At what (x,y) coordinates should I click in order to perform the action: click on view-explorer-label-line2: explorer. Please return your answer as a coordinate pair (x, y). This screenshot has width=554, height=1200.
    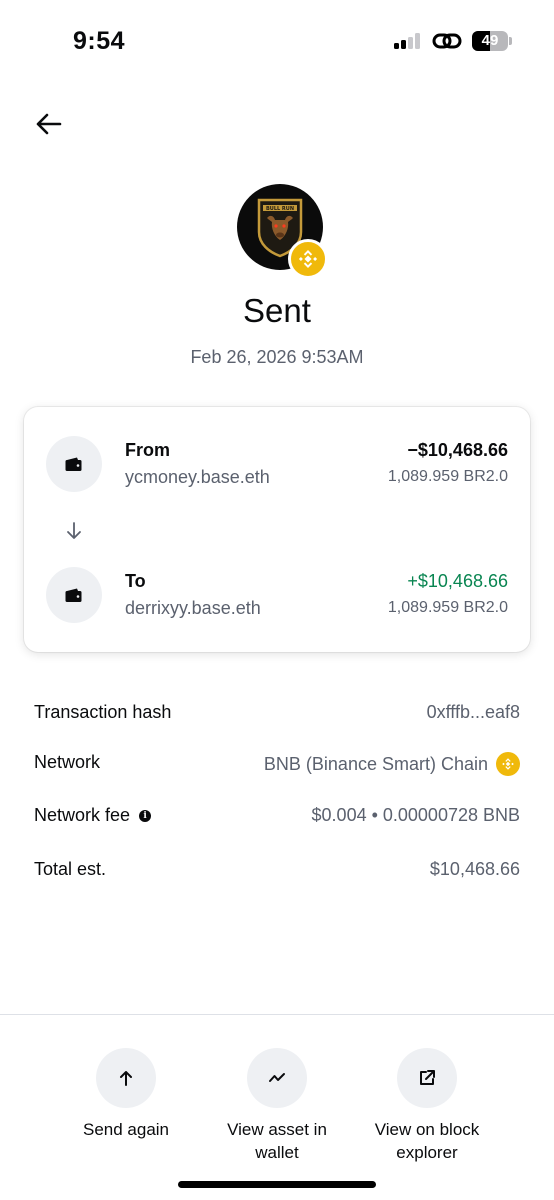
    Looking at the image, I should click on (427, 1152).